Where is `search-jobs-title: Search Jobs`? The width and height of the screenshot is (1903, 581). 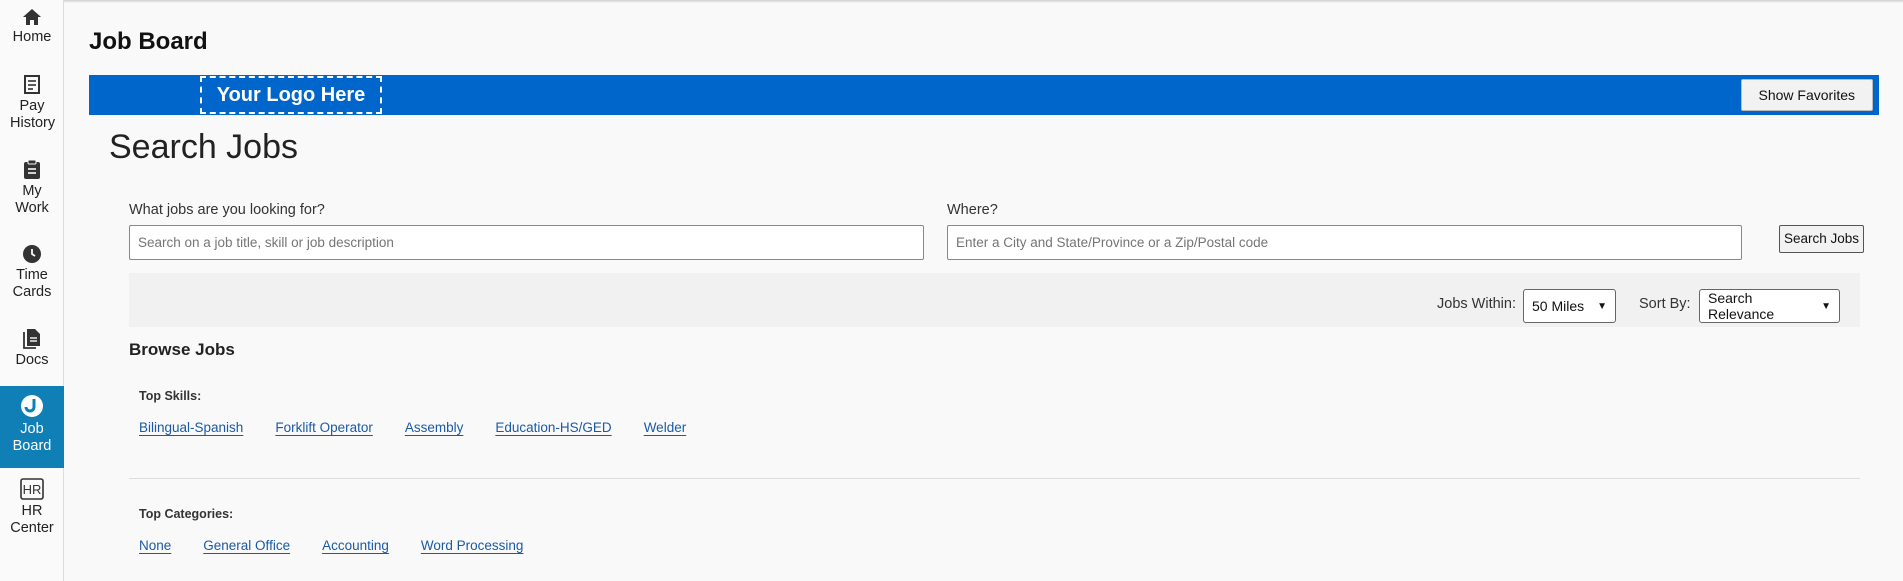 search-jobs-title: Search Jobs is located at coordinates (203, 147).